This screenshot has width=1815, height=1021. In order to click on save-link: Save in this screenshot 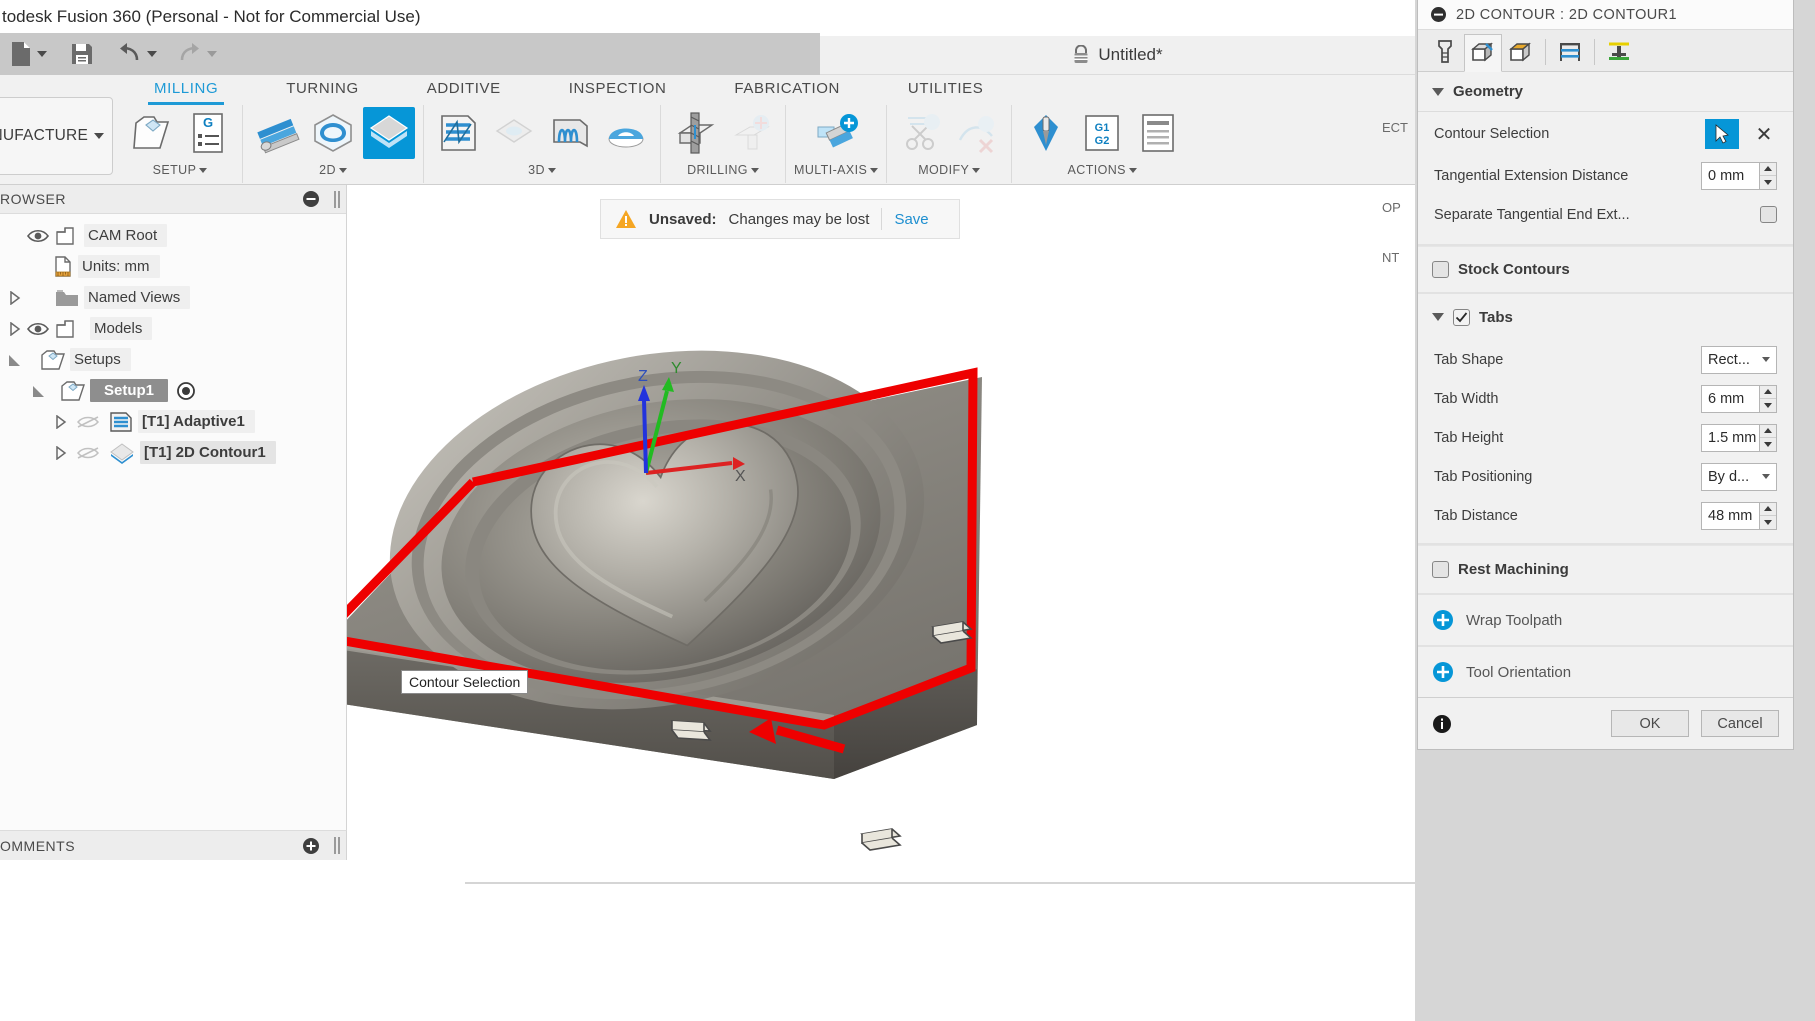, I will do `click(911, 219)`.